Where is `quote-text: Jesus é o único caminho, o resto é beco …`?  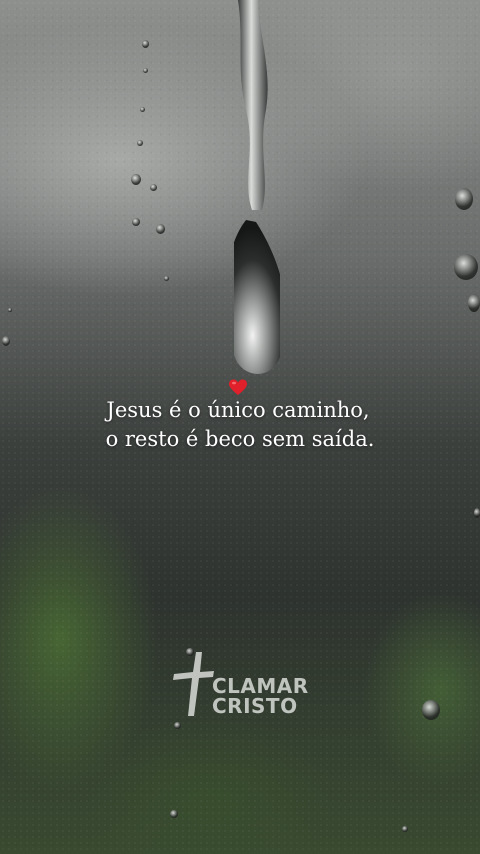 quote-text: Jesus é o único caminho, o resto é beco … is located at coordinates (240, 425).